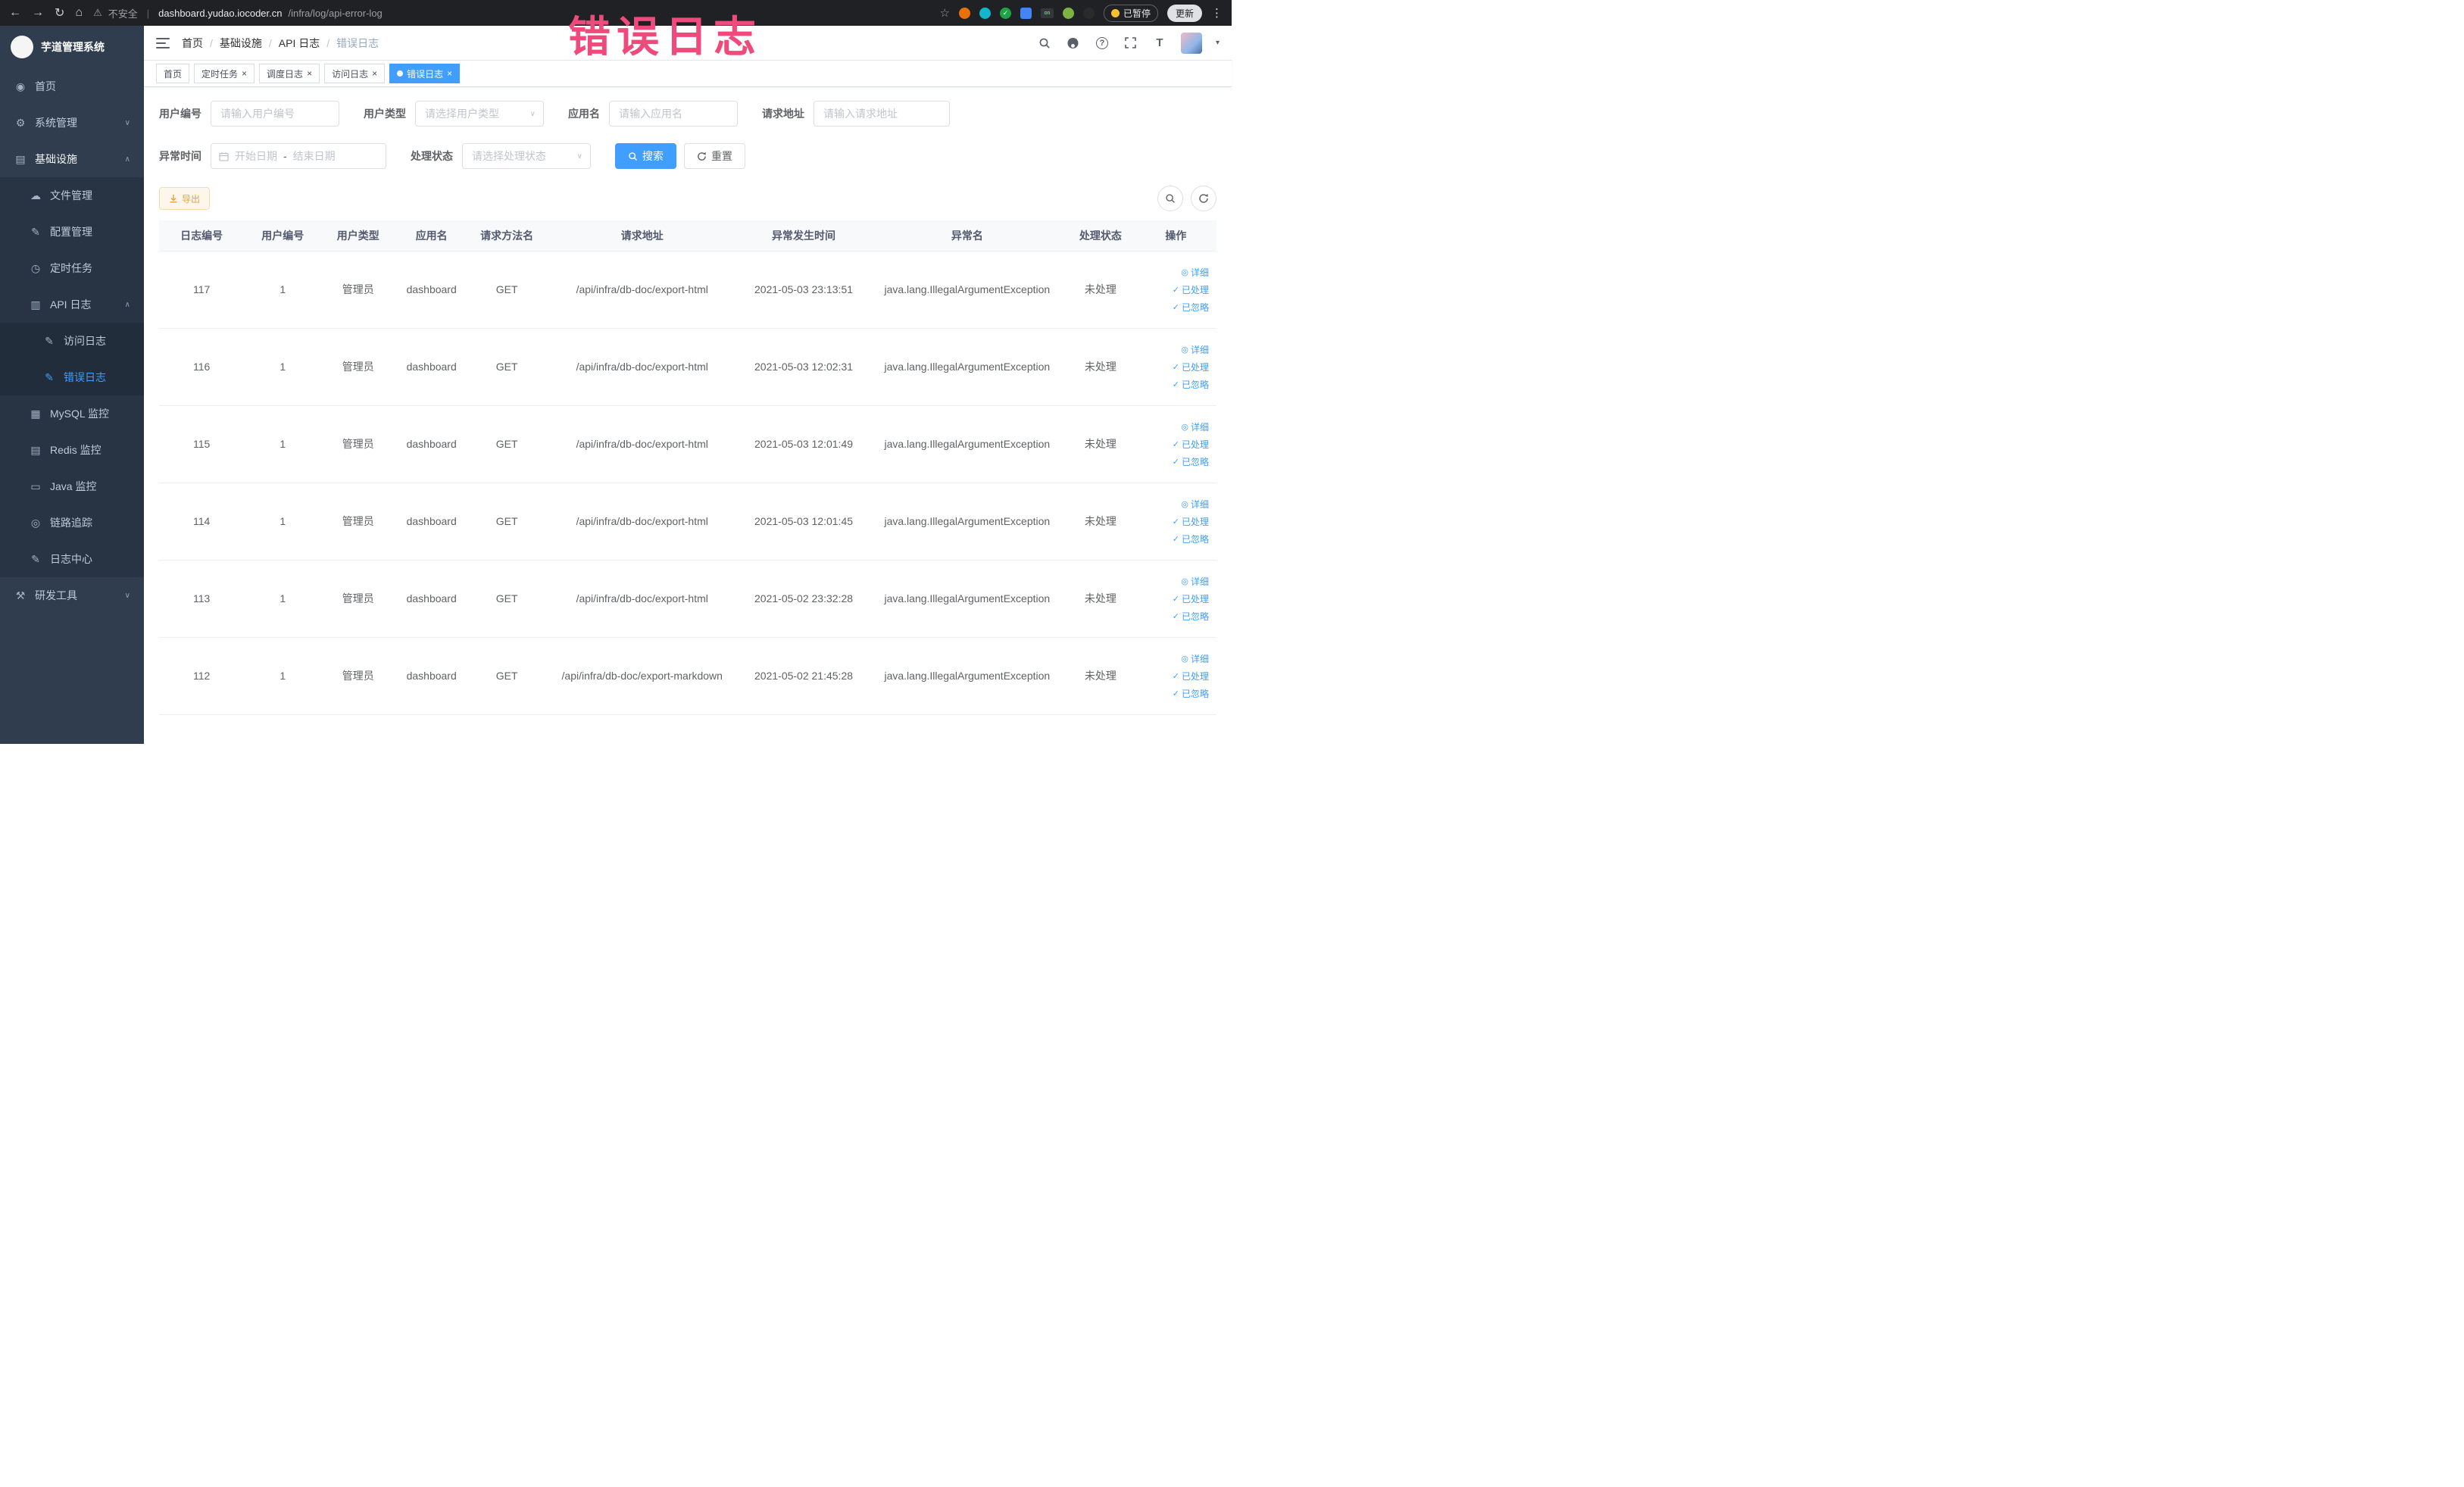 The image size is (2464, 1487). I want to click on sidebar-item-dev-tools: ⚒ 研发工具 ∨, so click(72, 595).